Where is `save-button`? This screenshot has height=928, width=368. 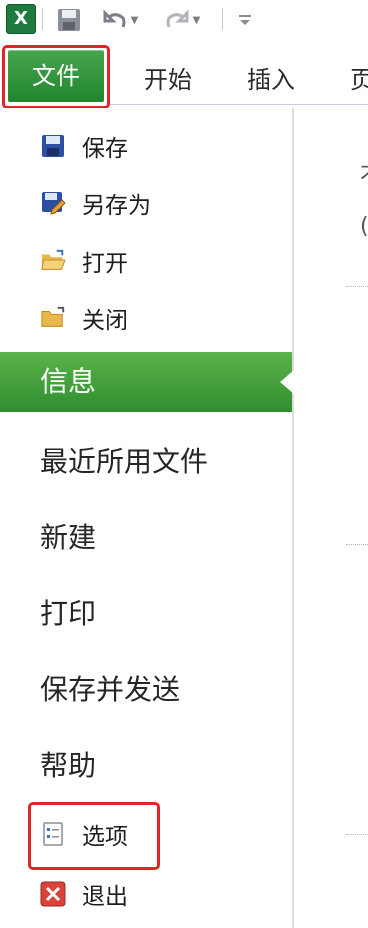 save-button is located at coordinates (69, 20).